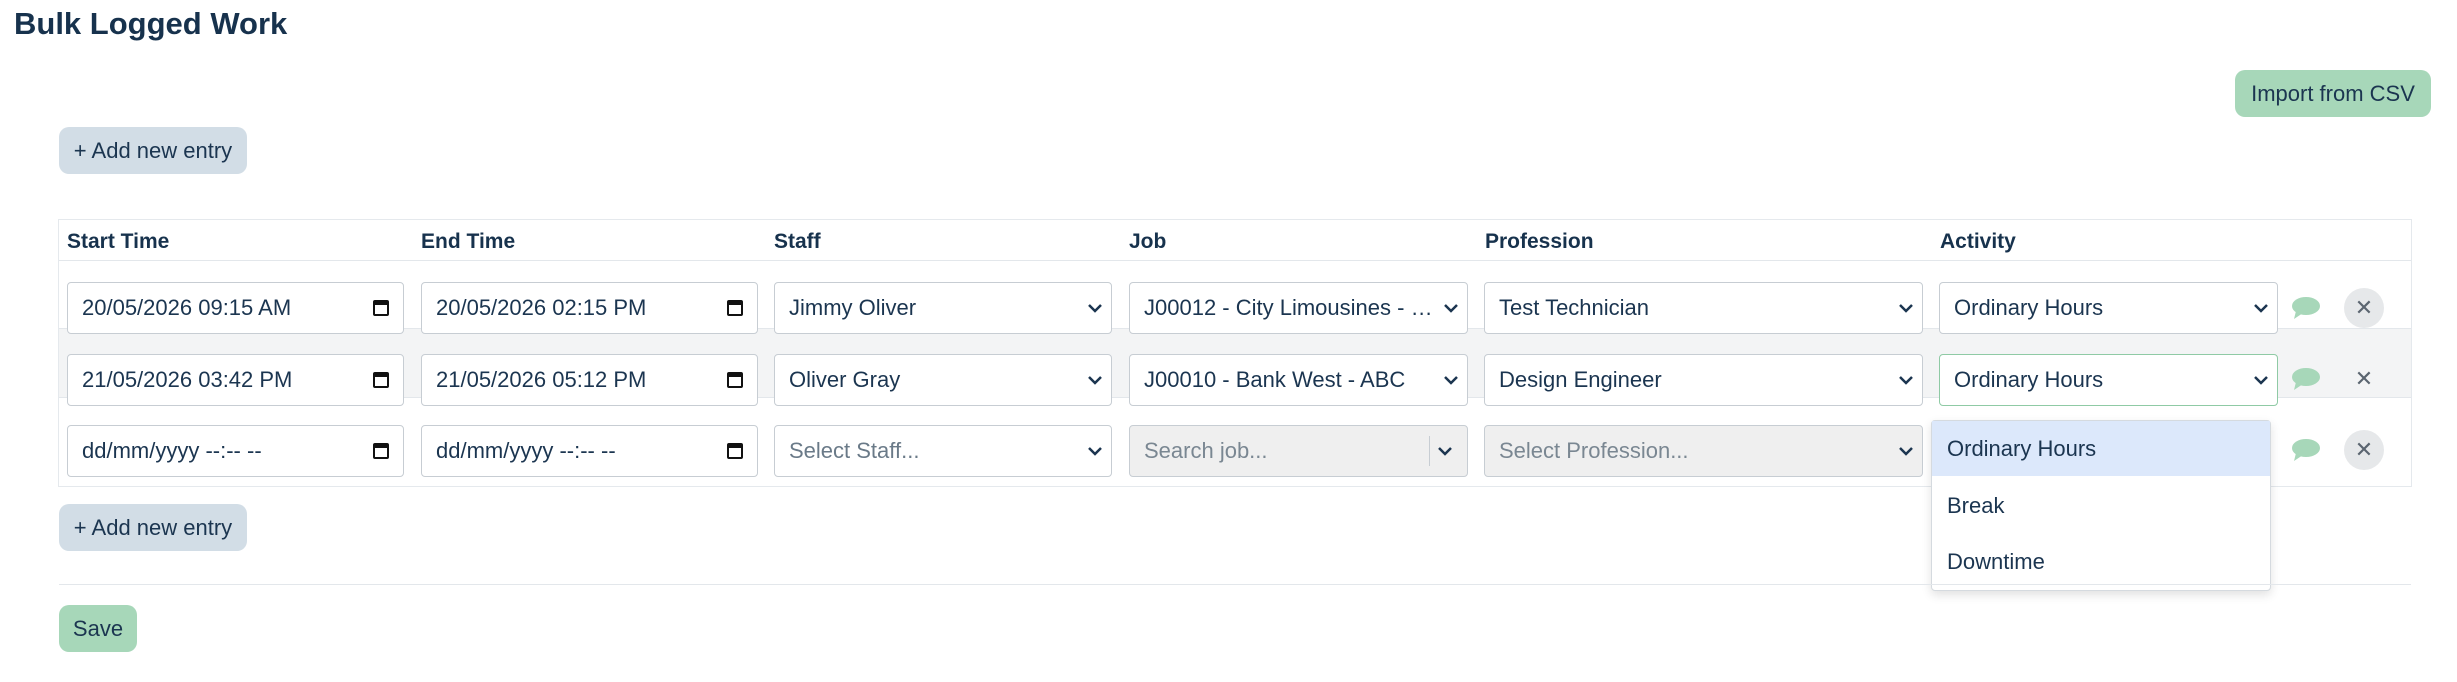 The height and width of the screenshot is (682, 2457). What do you see at coordinates (1703, 380) in the screenshot?
I see `profession-select: Design Engineer` at bounding box center [1703, 380].